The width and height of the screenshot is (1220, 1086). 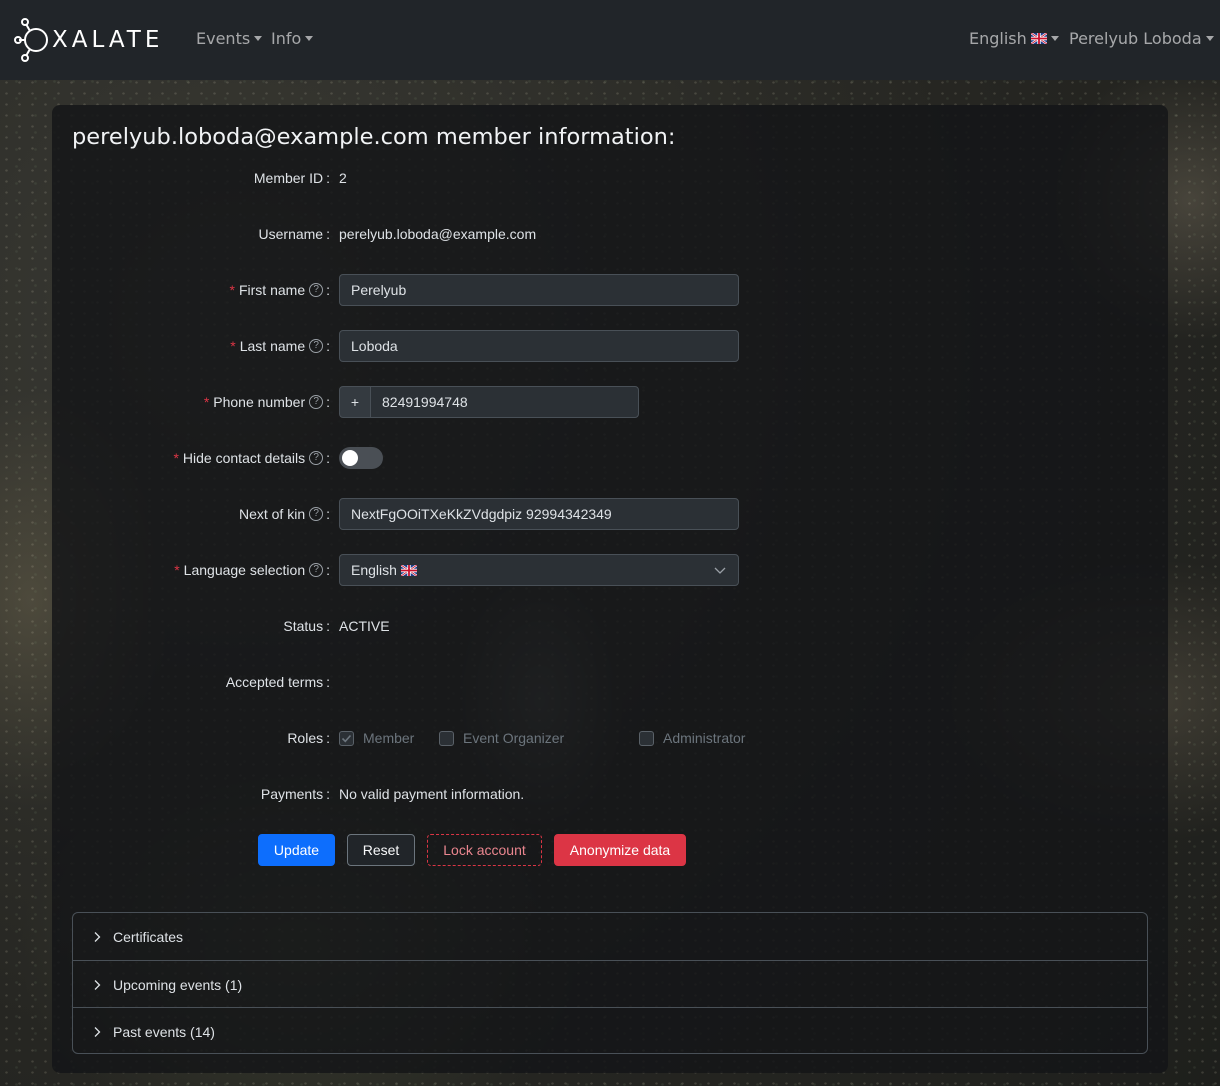 I want to click on checkbox-checked-icon, so click(x=346, y=738).